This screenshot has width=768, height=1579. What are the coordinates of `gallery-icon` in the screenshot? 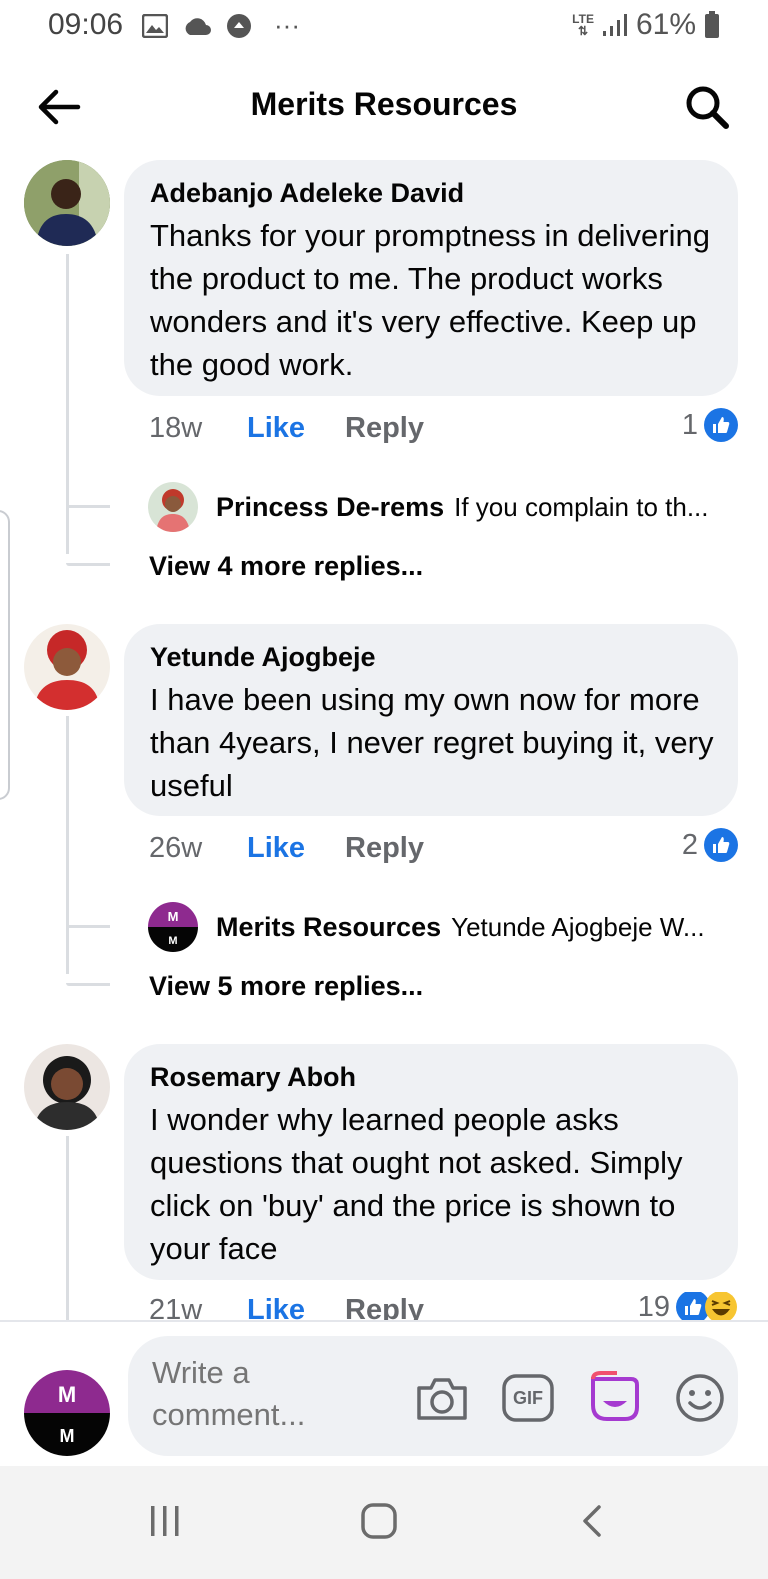 It's located at (155, 25).